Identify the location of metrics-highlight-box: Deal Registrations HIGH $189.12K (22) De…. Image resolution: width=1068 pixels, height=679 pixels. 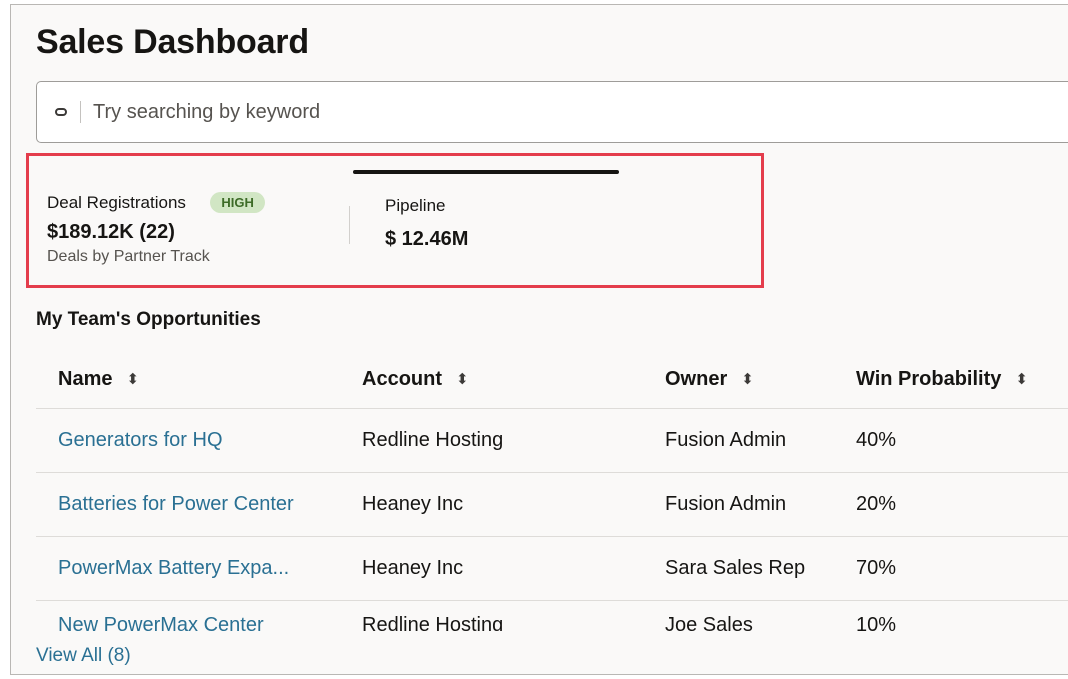
(395, 220).